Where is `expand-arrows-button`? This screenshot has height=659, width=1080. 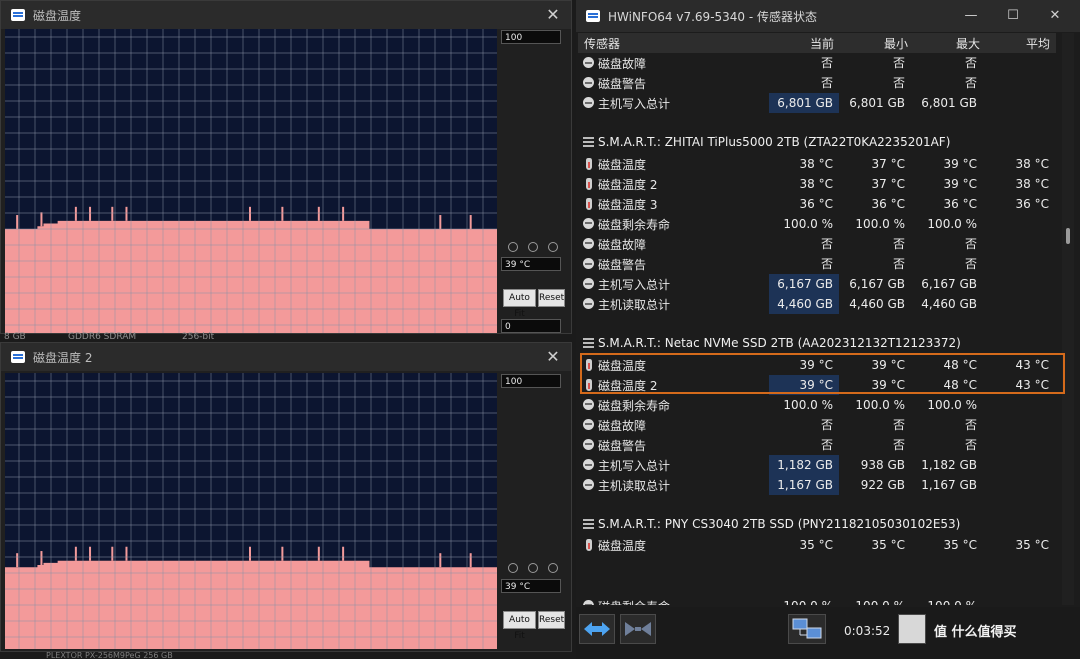
expand-arrows-button is located at coordinates (597, 629).